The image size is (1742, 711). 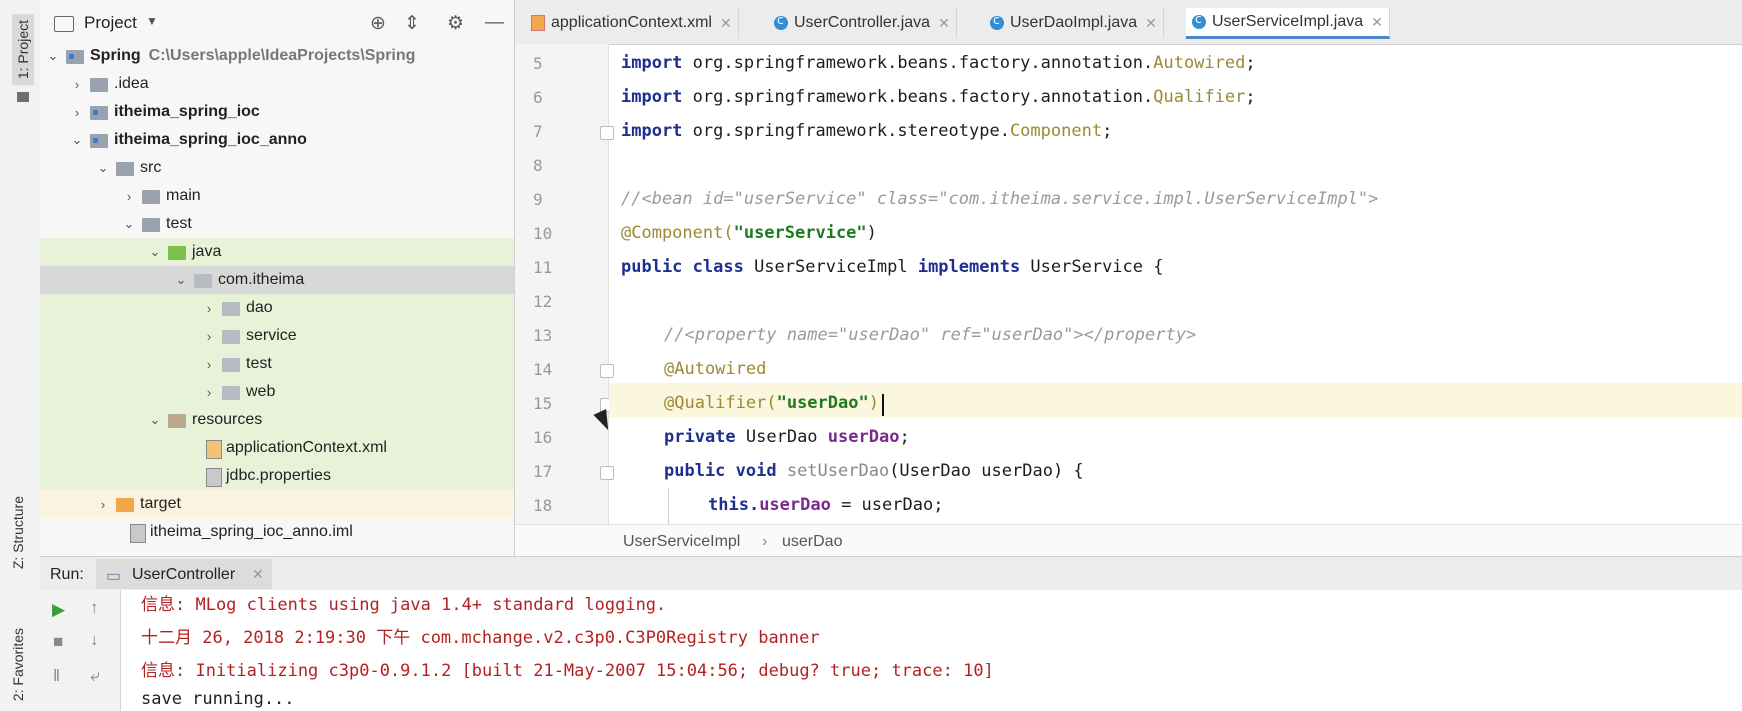 What do you see at coordinates (543, 505) in the screenshot?
I see `line-number: 18` at bounding box center [543, 505].